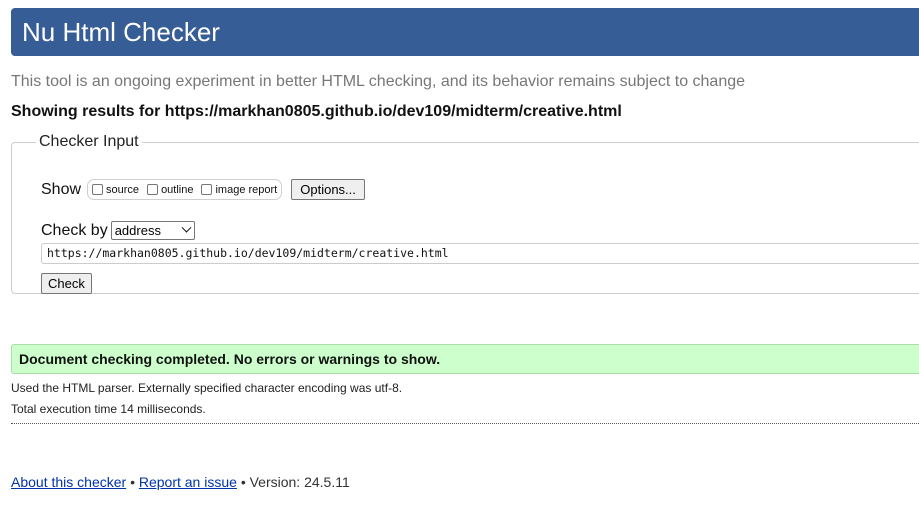 This screenshot has height=518, width=919. I want to click on show-image-report-option: image report, so click(238, 190).